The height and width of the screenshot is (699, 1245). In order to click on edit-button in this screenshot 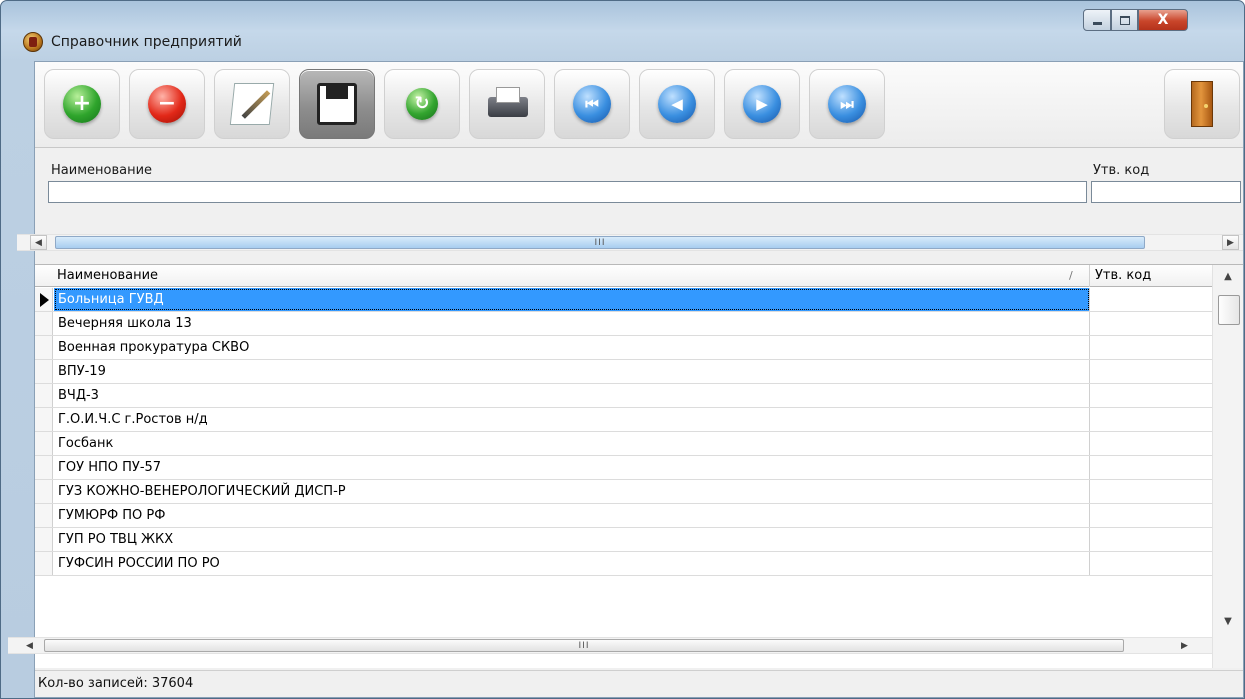, I will do `click(252, 104)`.